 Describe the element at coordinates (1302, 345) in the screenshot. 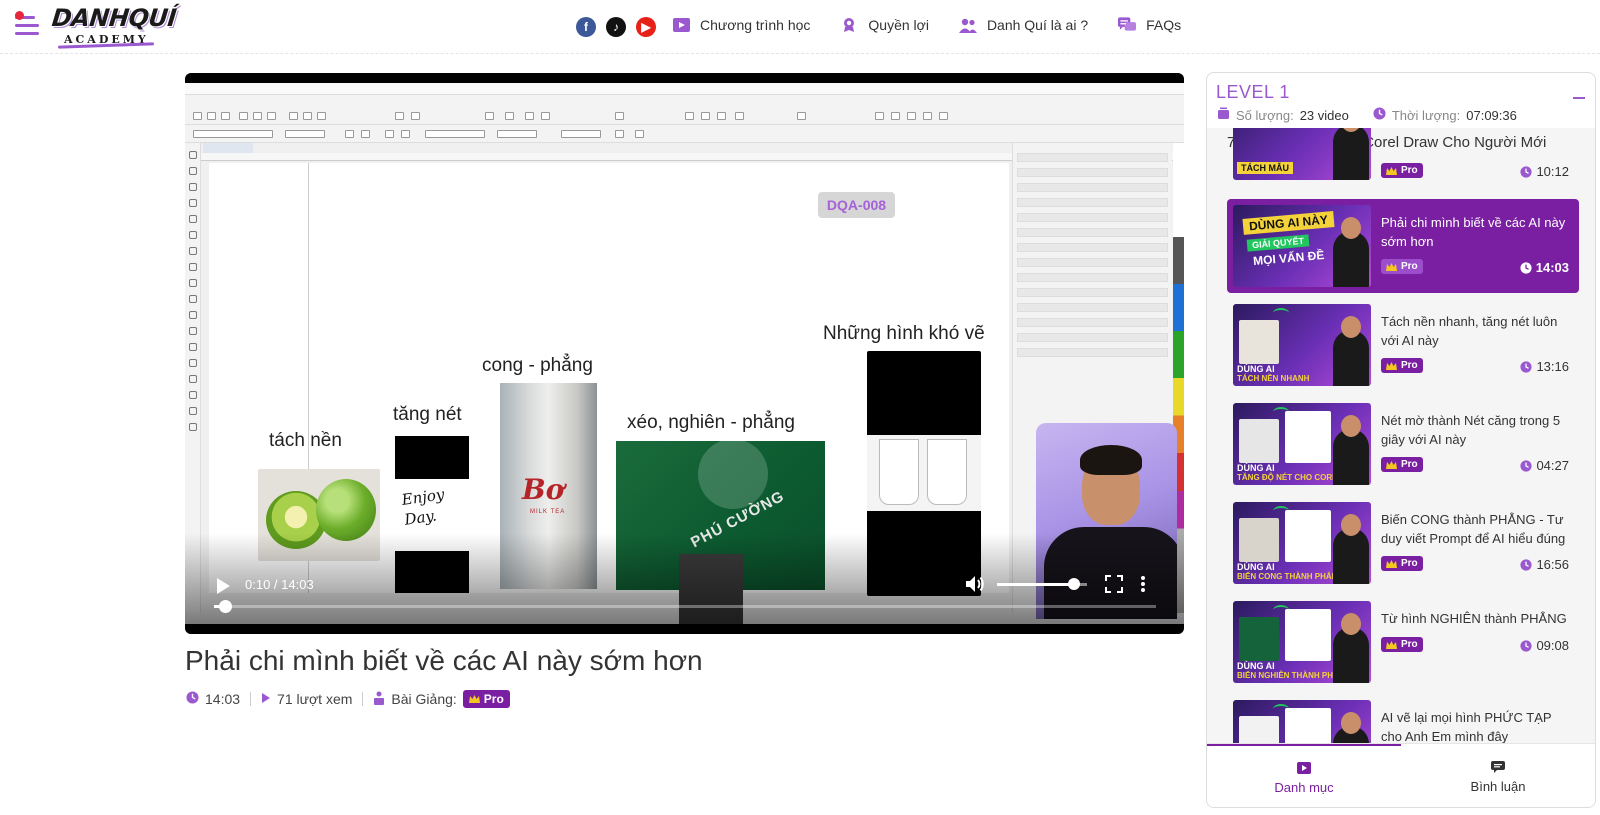

I see `lesson-thumbnail: DÙNG AI TÁCH NỀN NHANH` at that location.